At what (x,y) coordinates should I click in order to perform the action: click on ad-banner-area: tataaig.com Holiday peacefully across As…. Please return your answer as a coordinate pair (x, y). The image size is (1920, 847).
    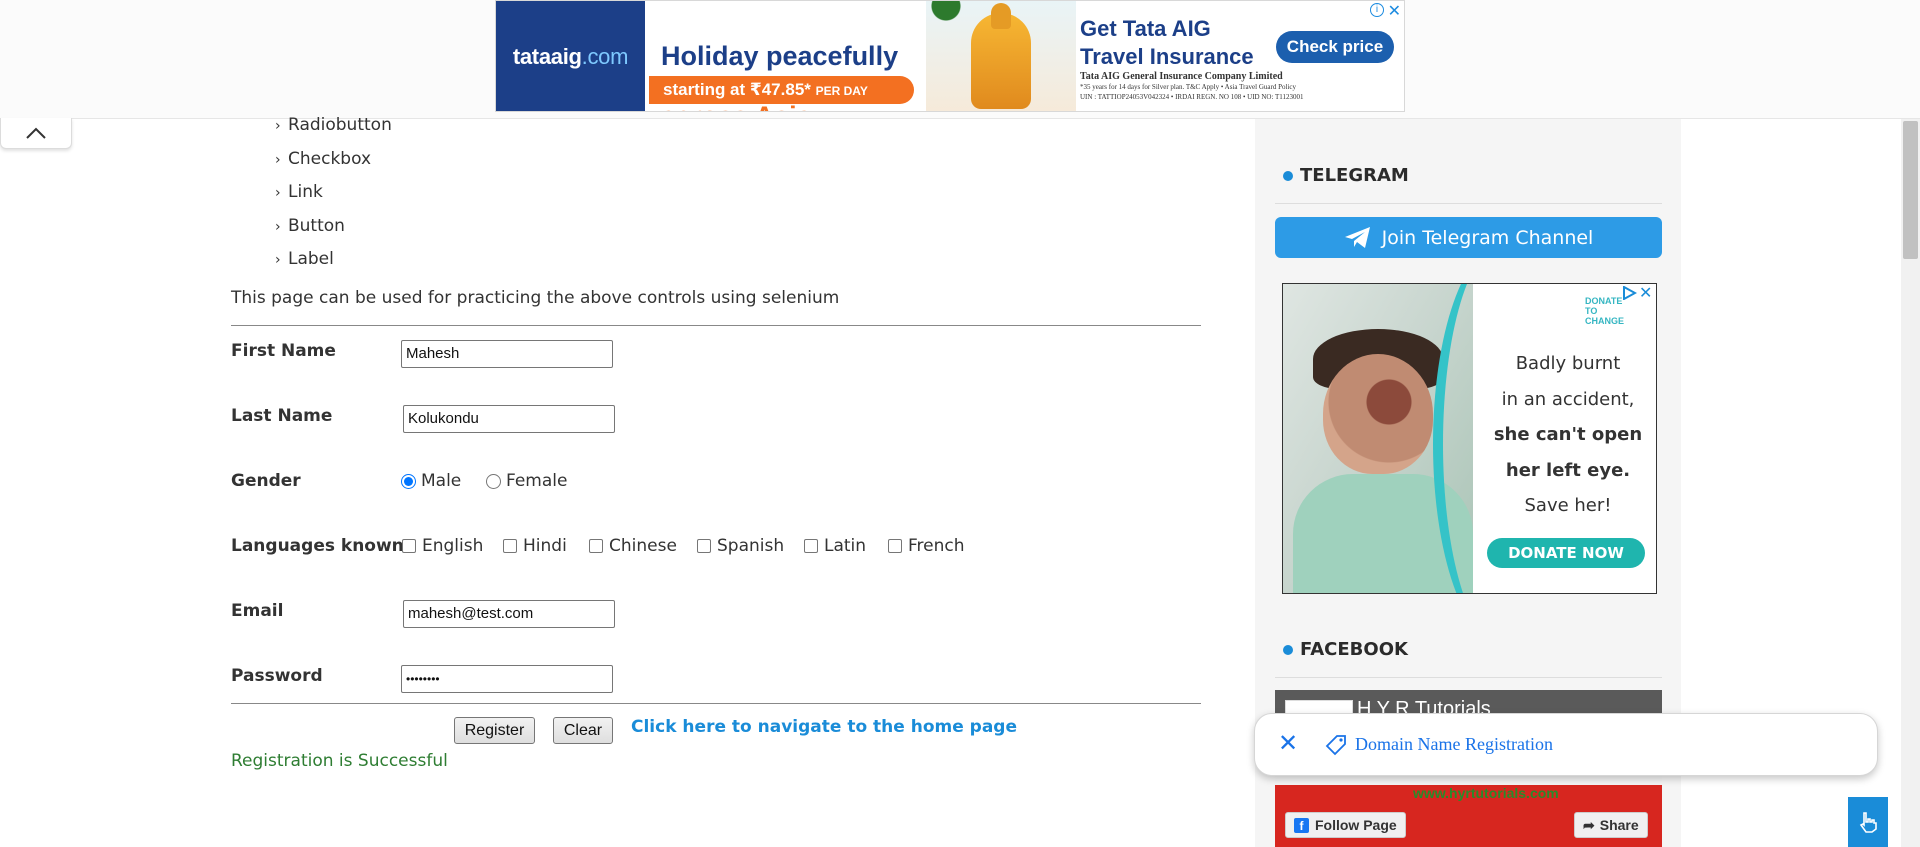
    Looking at the image, I should click on (960, 59).